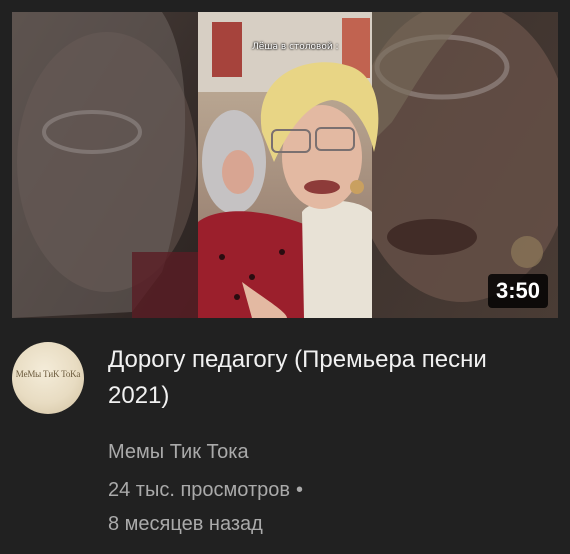  What do you see at coordinates (295, 47) in the screenshot?
I see `thumbnail-caption: Лёша в столовой :` at bounding box center [295, 47].